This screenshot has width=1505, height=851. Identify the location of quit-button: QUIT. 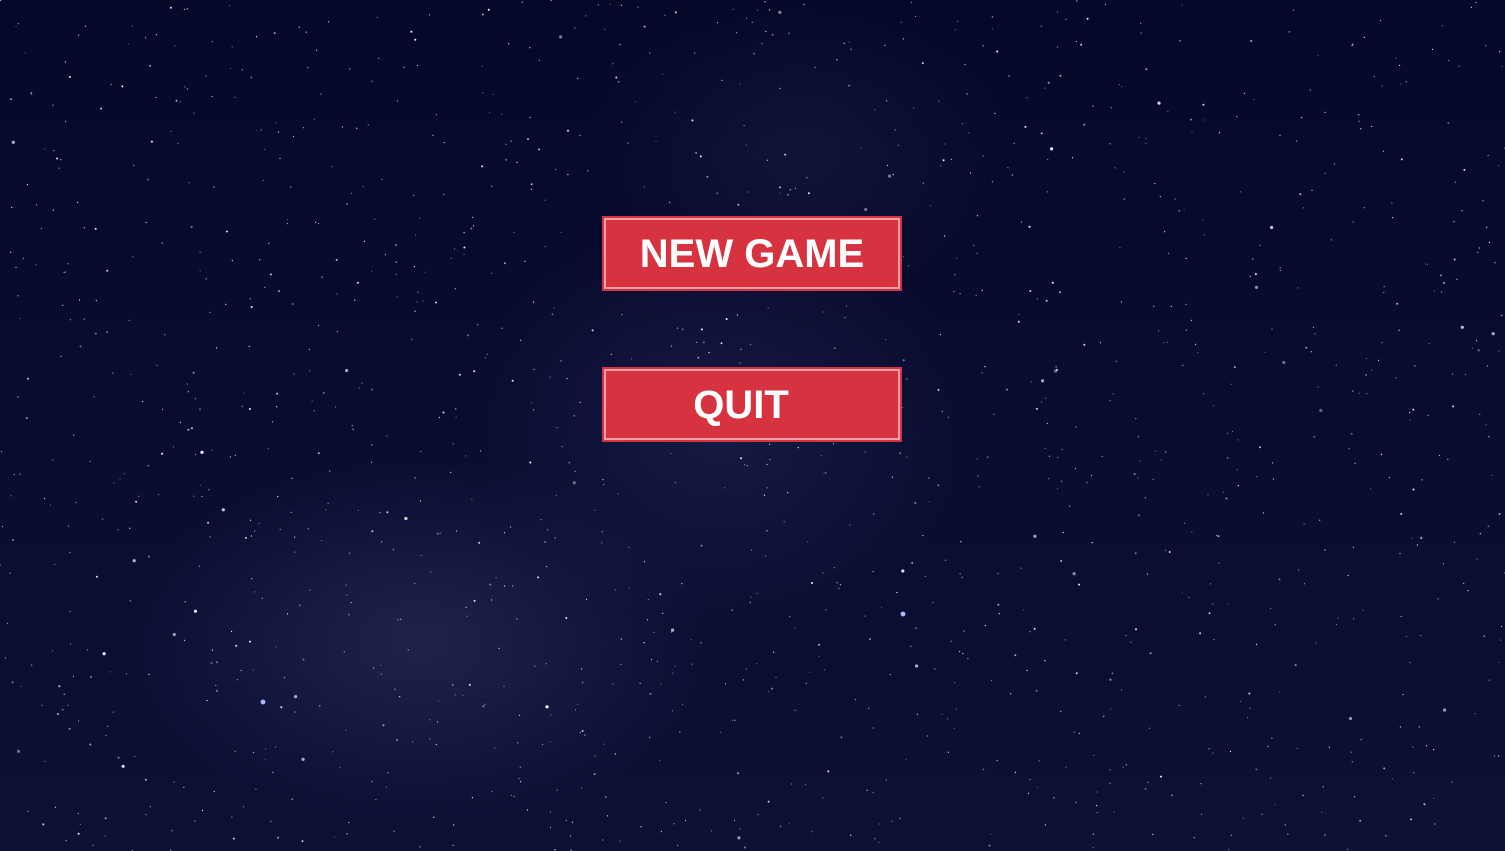
(752, 404).